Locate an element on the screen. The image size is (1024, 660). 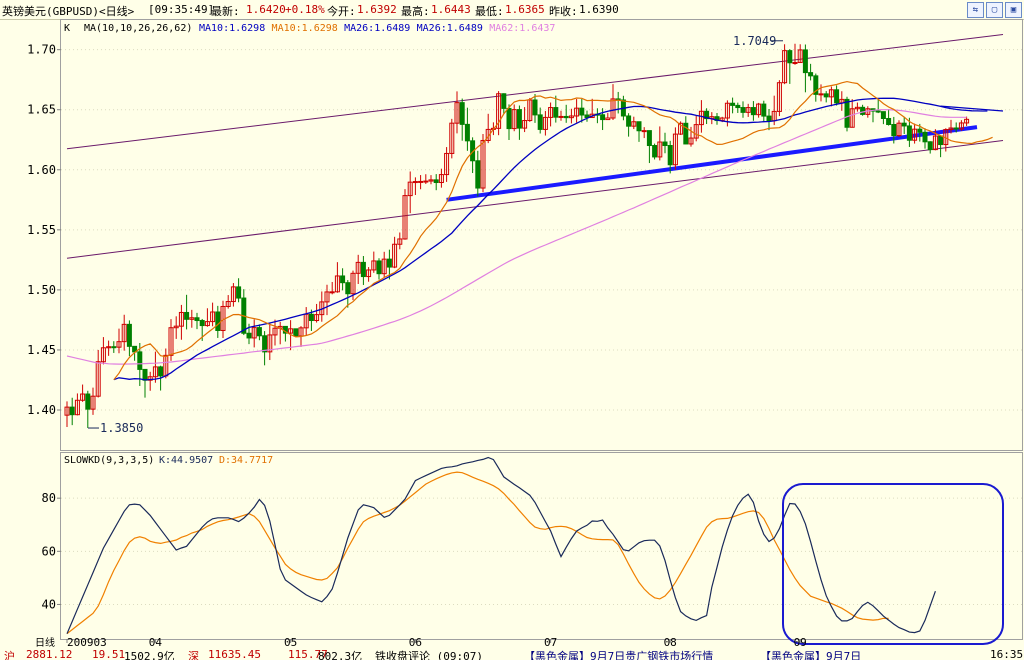
y-tick-label: 1.65 is located at coordinates (41, 110).